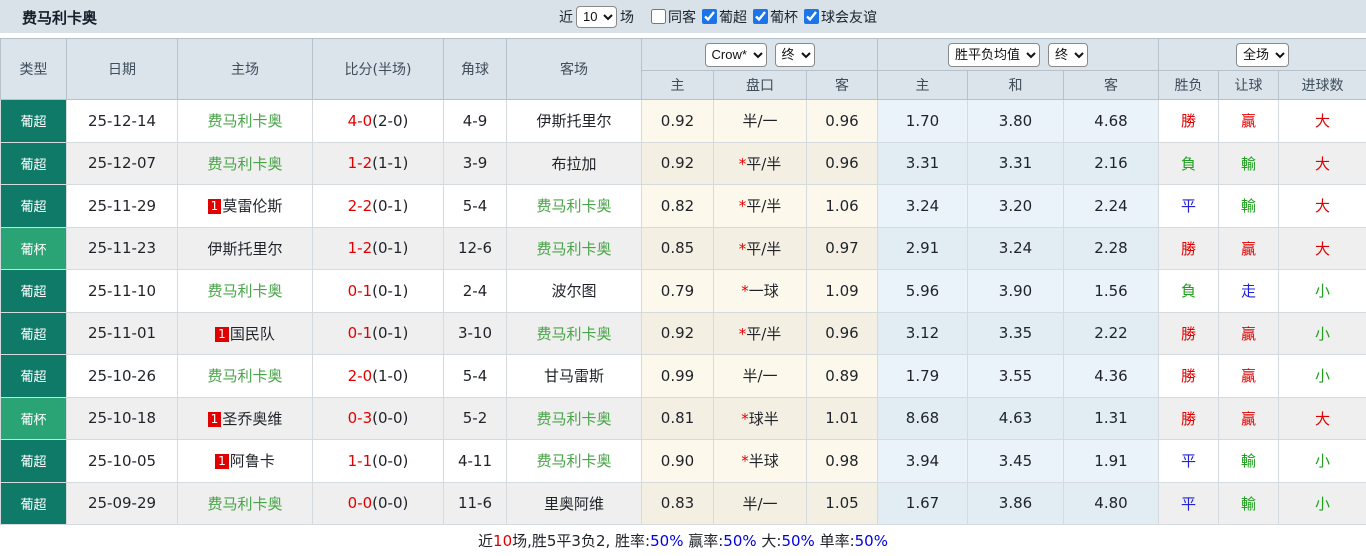 The image size is (1366, 556). I want to click on mean-draw-cell: 3.31, so click(1016, 163).